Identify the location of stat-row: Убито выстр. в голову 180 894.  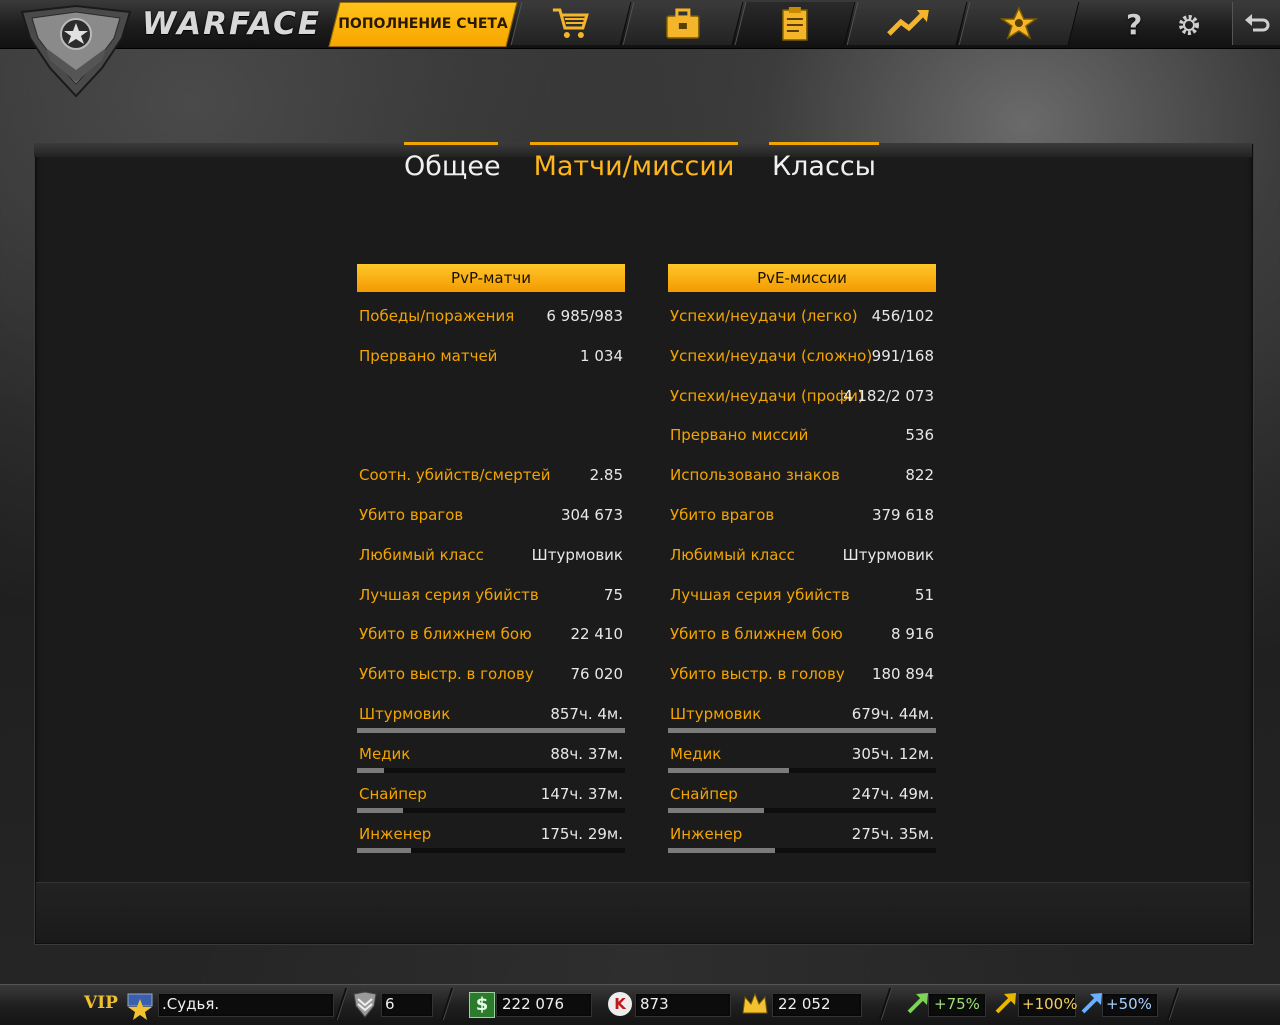
(802, 674).